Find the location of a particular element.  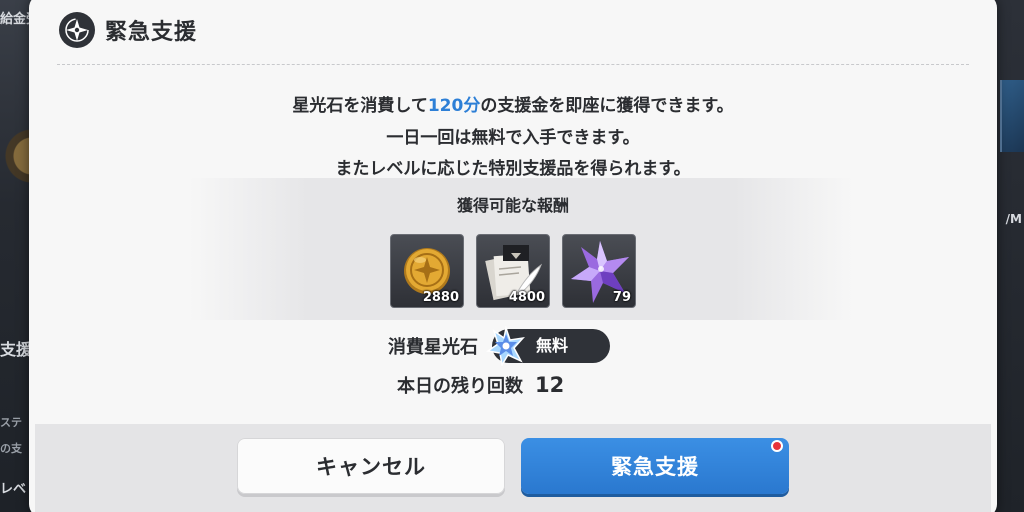

emergency-support-button-label: 緊急支援 is located at coordinates (655, 467).